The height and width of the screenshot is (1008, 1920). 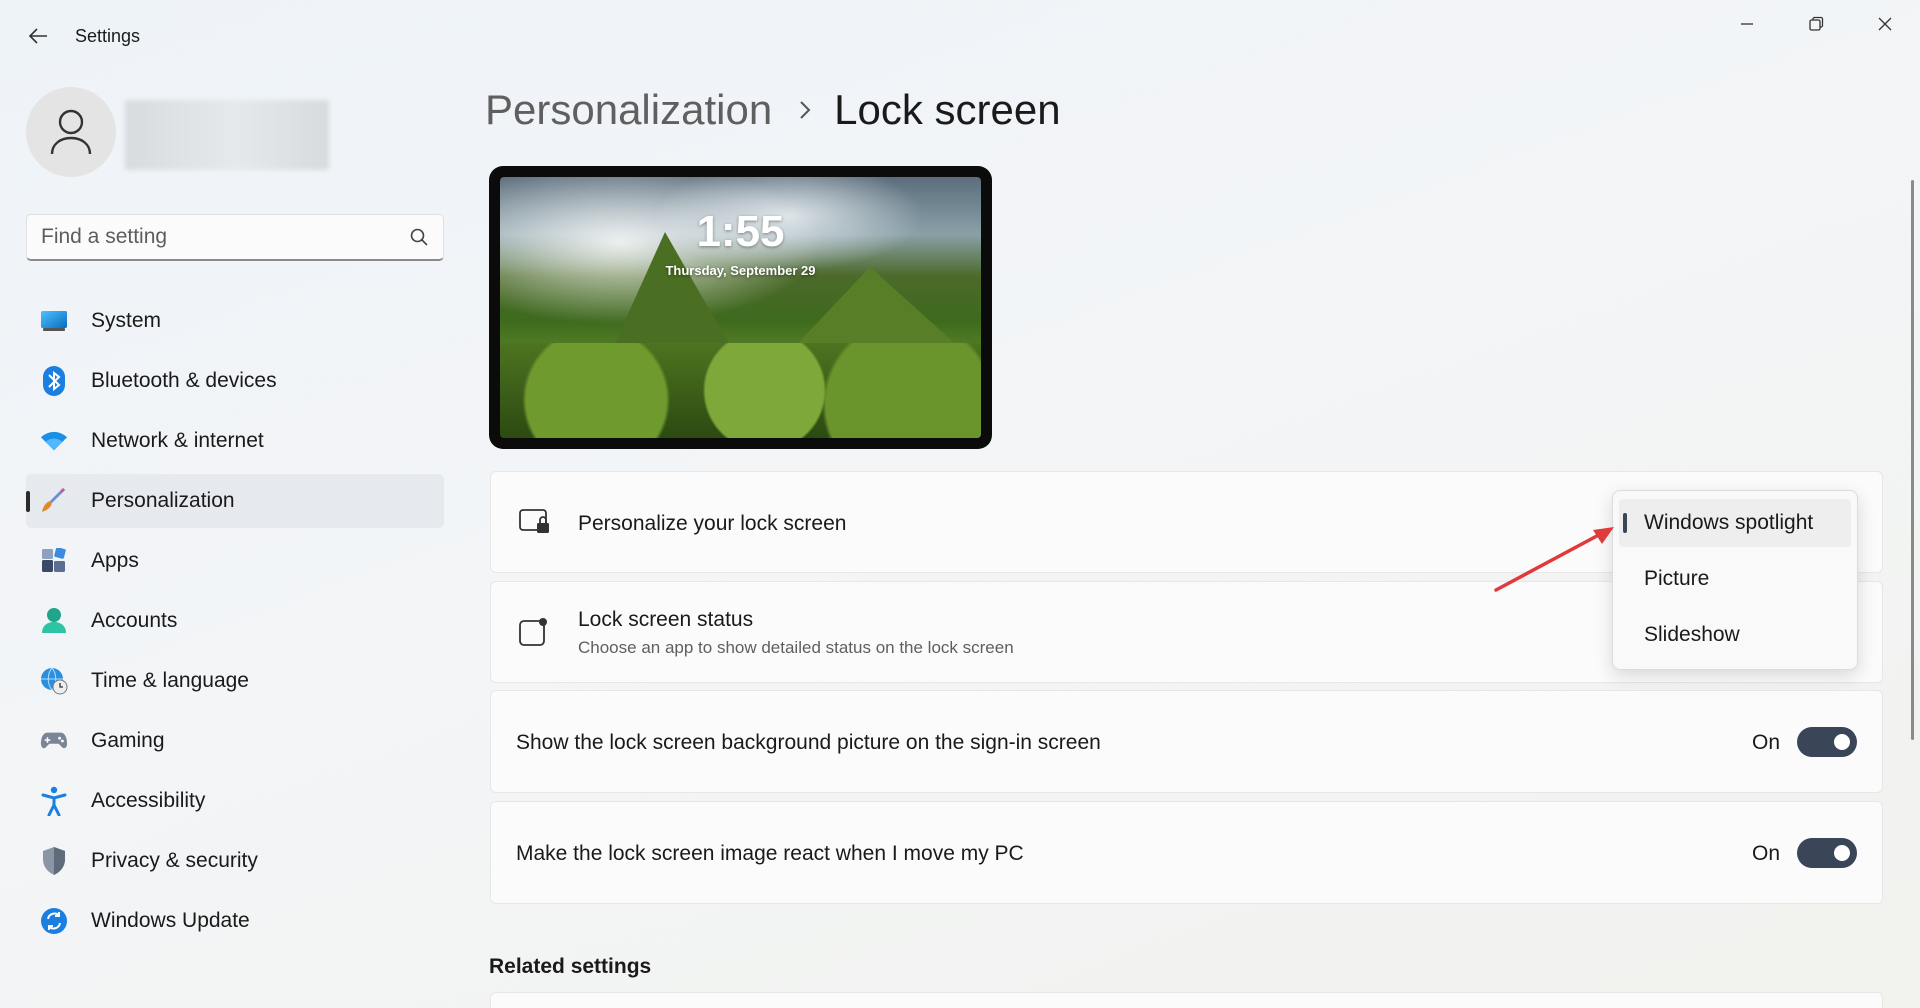 What do you see at coordinates (534, 521) in the screenshot?
I see `lock-screen-icon` at bounding box center [534, 521].